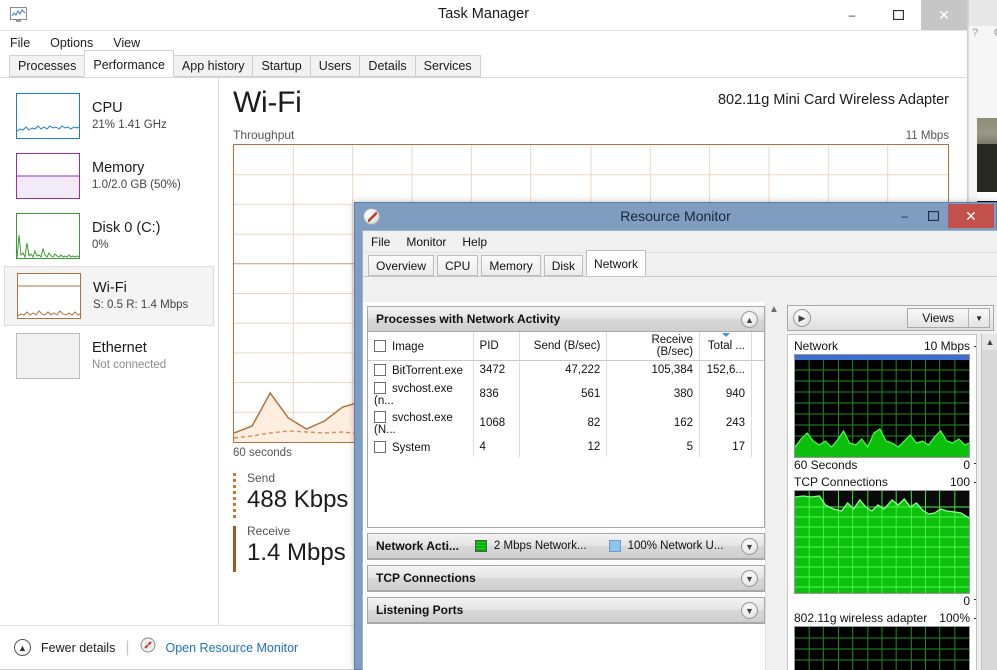 Image resolution: width=997 pixels, height=670 pixels. Describe the element at coordinates (989, 502) in the screenshot. I see `charts-scrollbar: ▲` at that location.